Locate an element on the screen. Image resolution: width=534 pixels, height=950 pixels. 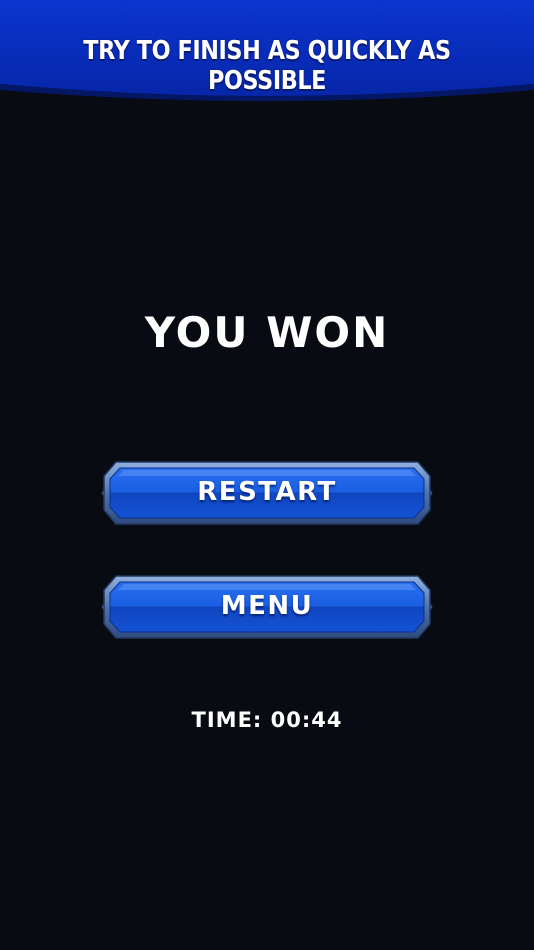
menu-button: MENU is located at coordinates (267, 607).